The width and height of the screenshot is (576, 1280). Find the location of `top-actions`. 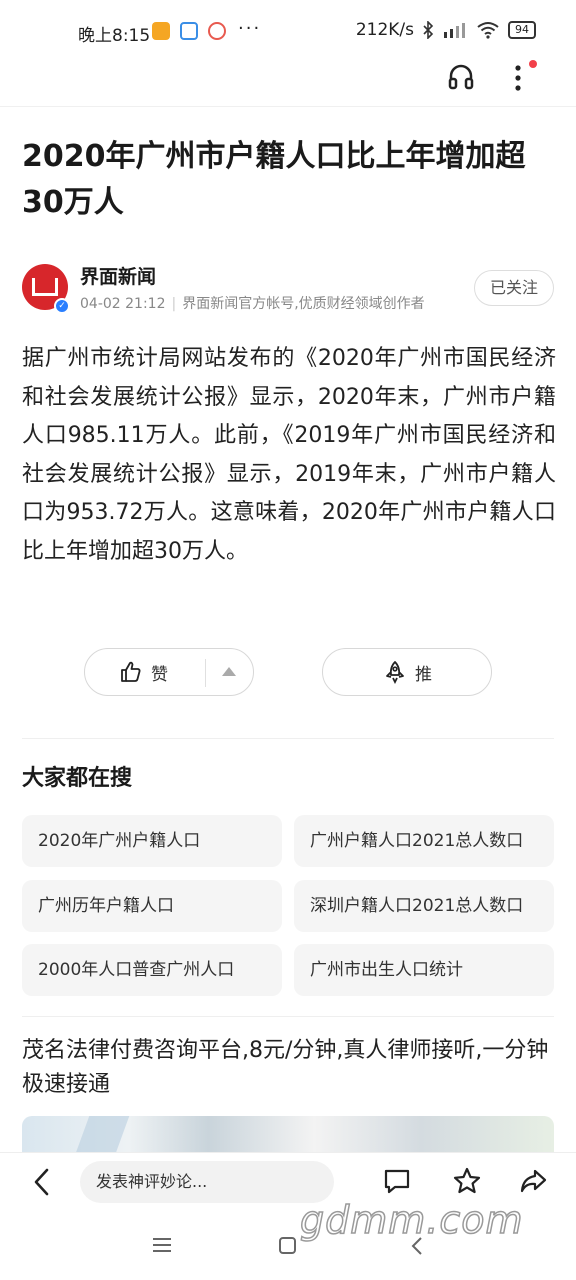

top-actions is located at coordinates (511, 80).